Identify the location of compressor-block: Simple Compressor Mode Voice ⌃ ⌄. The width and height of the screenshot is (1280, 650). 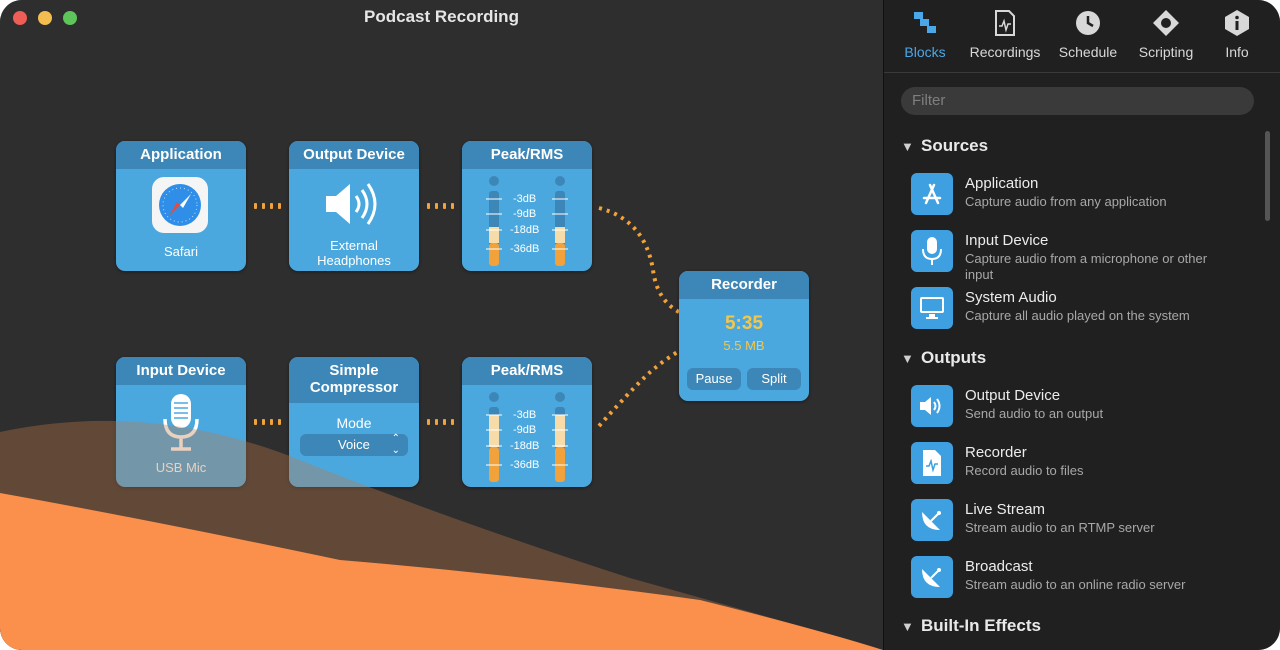
(354, 422).